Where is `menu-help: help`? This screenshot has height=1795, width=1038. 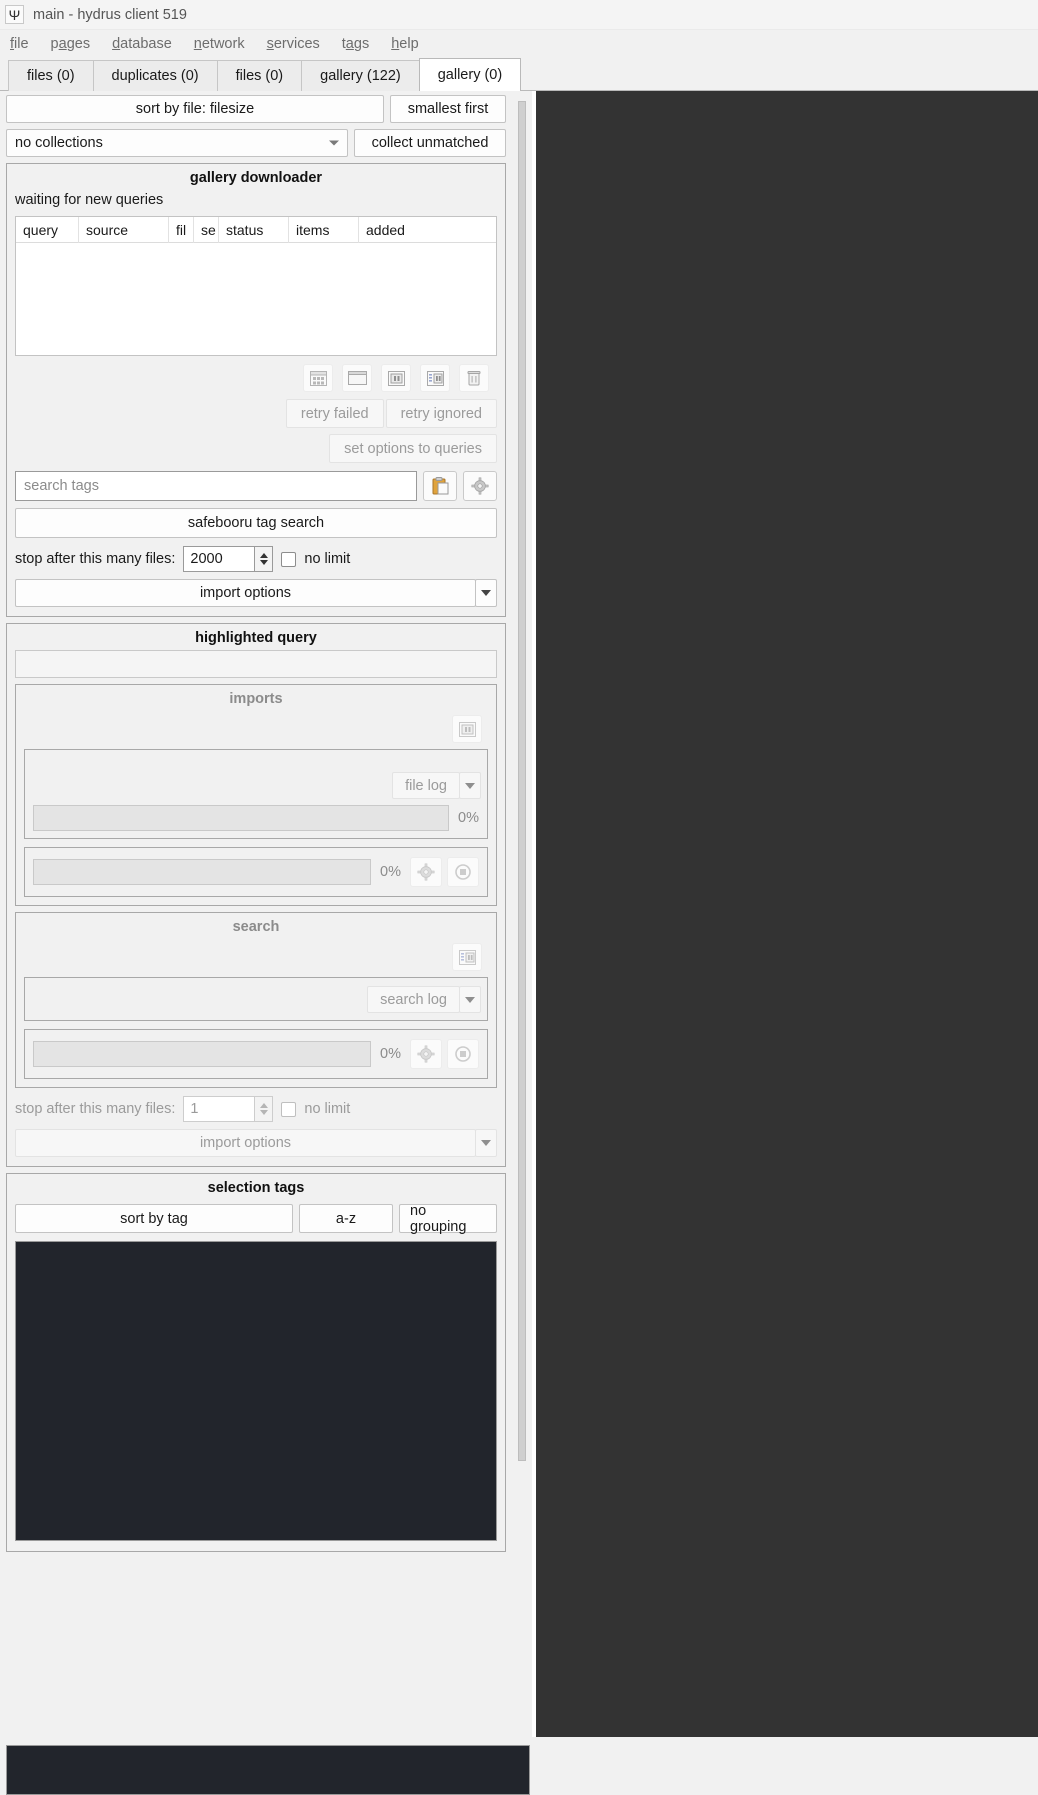
menu-help: help is located at coordinates (404, 44).